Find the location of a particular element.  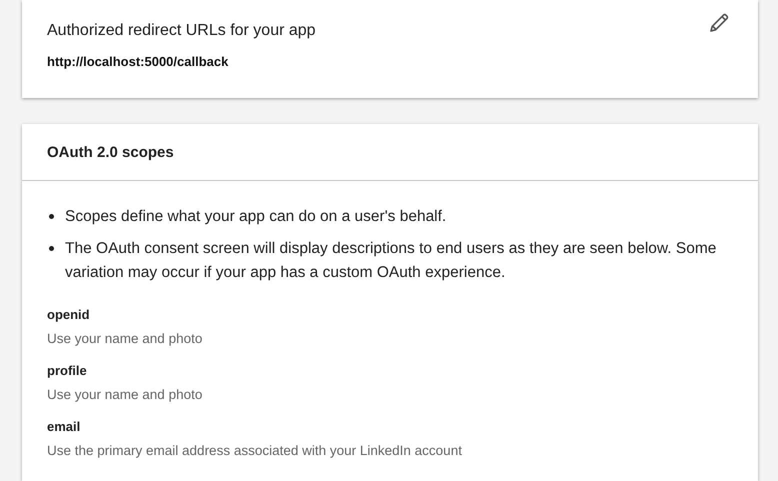

pencil-icon is located at coordinates (719, 23).